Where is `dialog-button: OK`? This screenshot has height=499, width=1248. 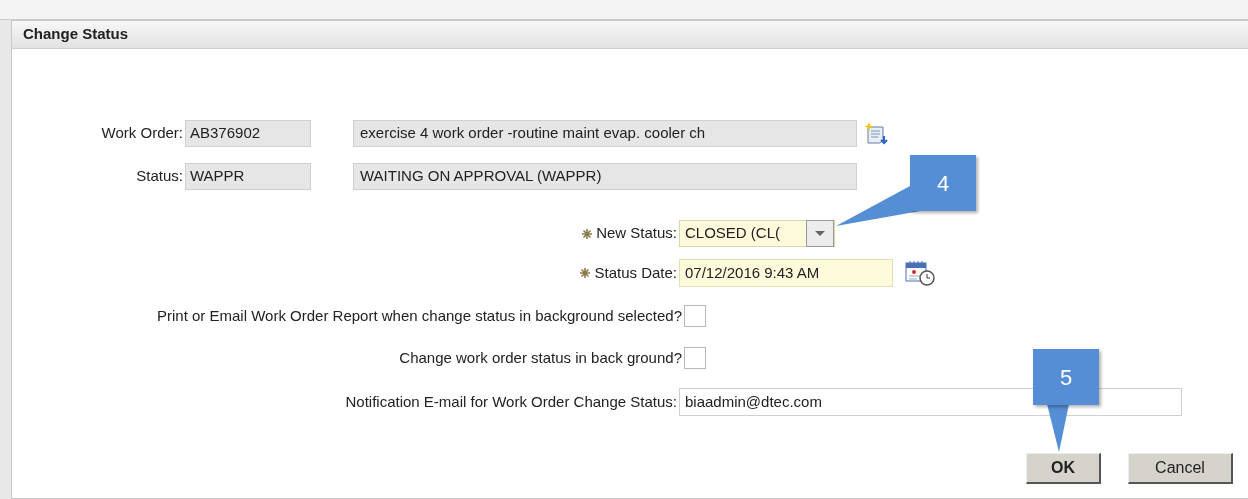 dialog-button: OK is located at coordinates (1063, 468).